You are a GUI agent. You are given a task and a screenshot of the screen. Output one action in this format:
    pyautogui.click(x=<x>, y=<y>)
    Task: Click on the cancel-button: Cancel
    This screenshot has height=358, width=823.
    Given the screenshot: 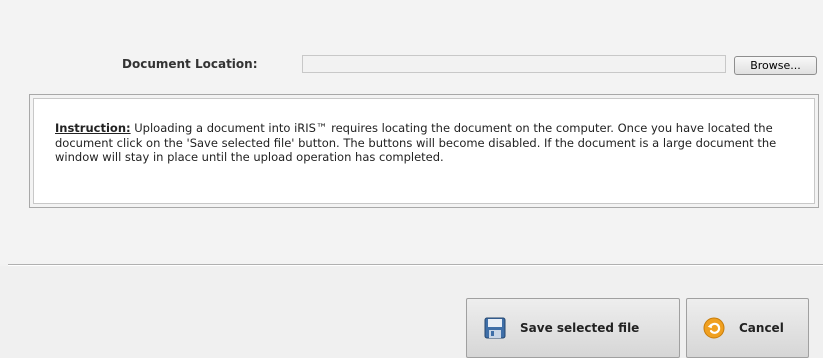 What is the action you would take?
    pyautogui.click(x=747, y=328)
    